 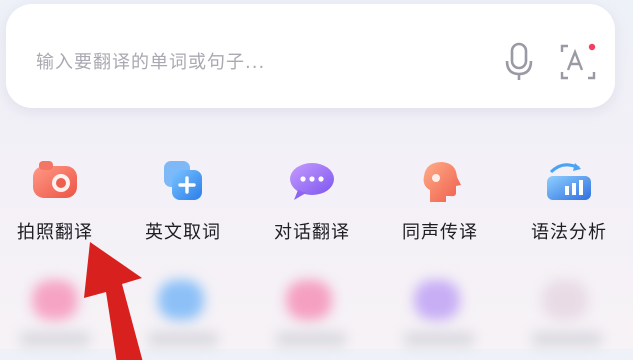 I want to click on tool-word-pick: 英文取词, so click(x=183, y=202).